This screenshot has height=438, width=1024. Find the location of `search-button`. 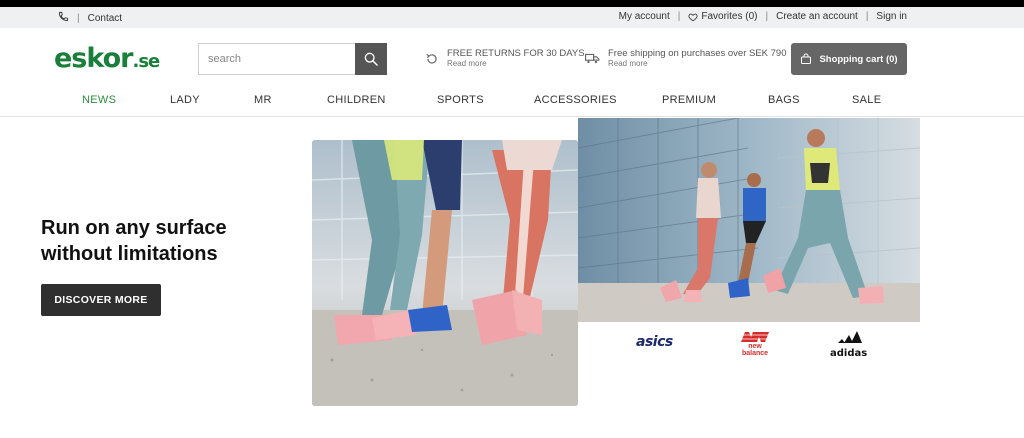

search-button is located at coordinates (371, 59).